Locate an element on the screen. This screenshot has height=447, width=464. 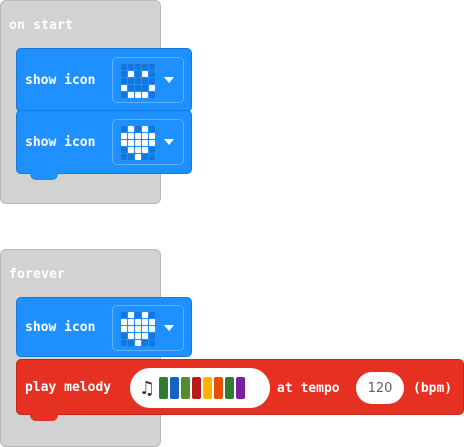
at-tempo-label: at tempo is located at coordinates (308, 388).